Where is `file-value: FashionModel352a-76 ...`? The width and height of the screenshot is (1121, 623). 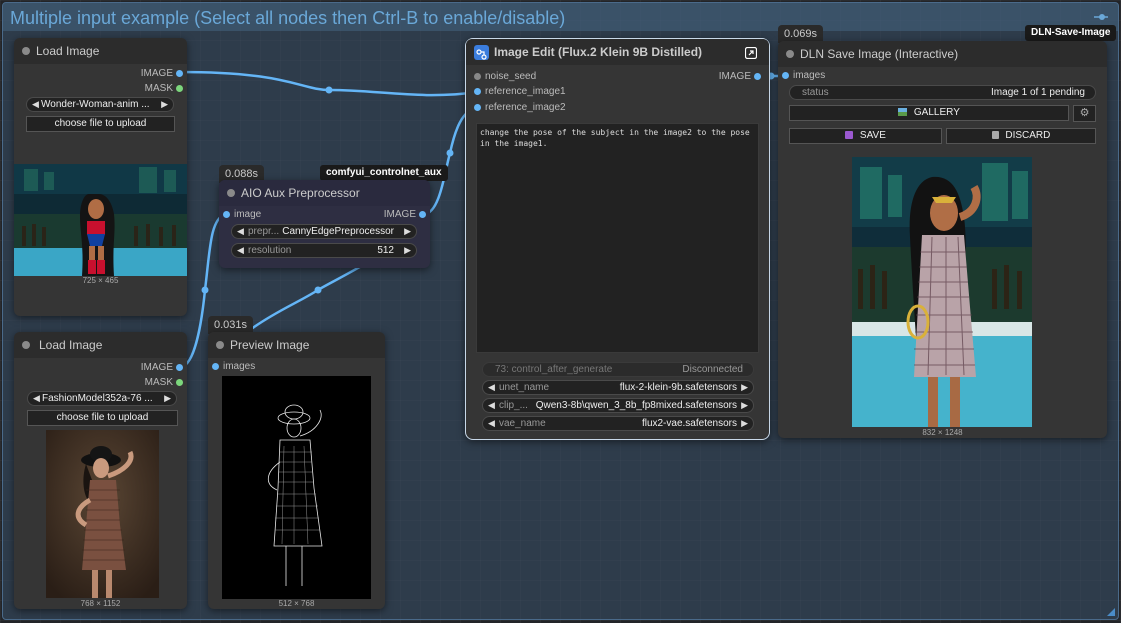 file-value: FashionModel352a-76 ... is located at coordinates (97, 398).